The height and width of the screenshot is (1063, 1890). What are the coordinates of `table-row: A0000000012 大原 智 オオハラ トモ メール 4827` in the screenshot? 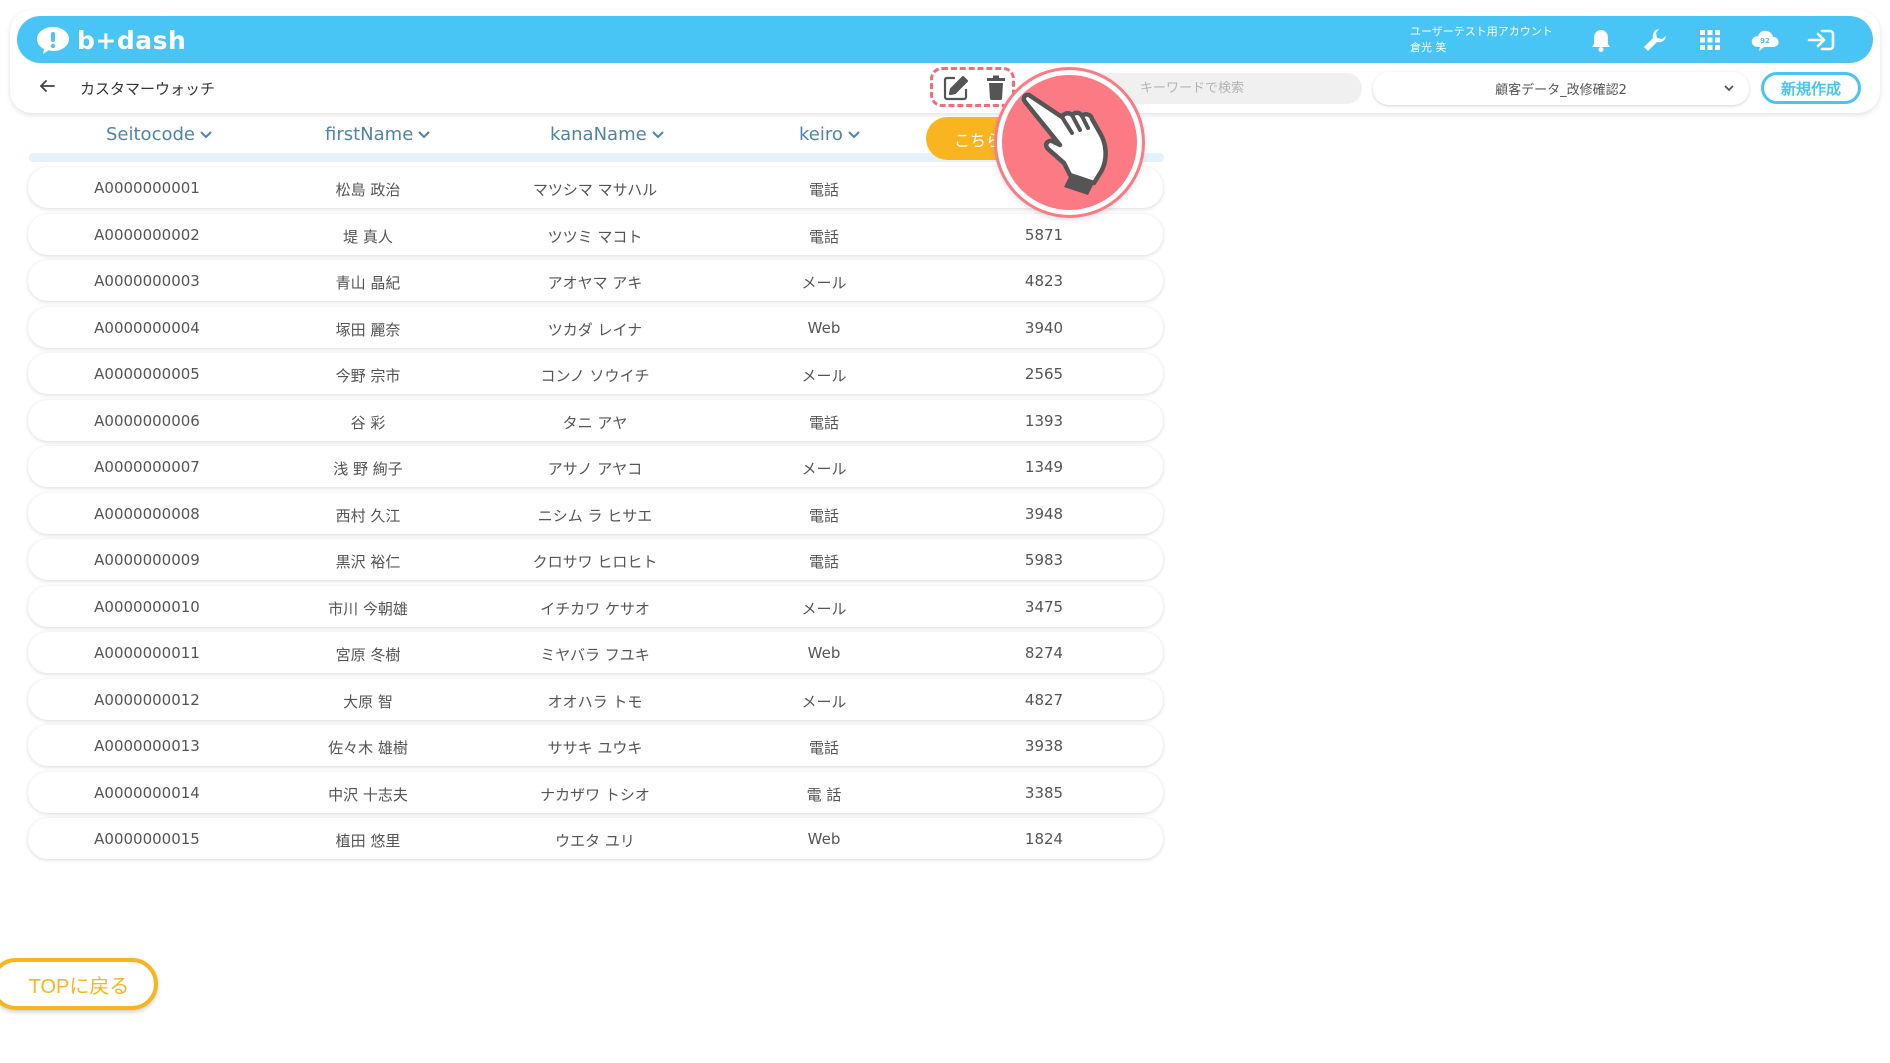 It's located at (595, 699).